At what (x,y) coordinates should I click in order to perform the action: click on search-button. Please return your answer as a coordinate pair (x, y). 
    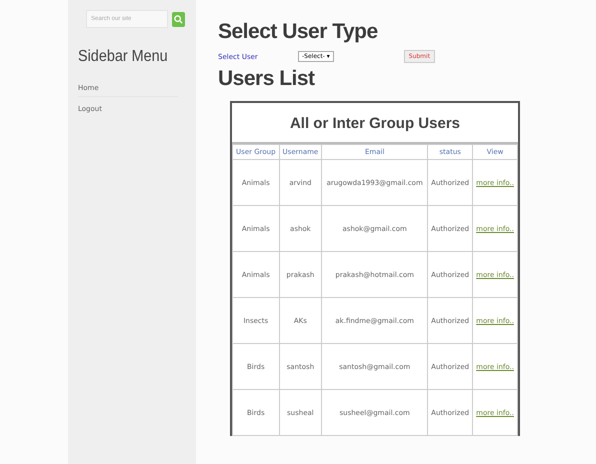
    Looking at the image, I should click on (178, 19).